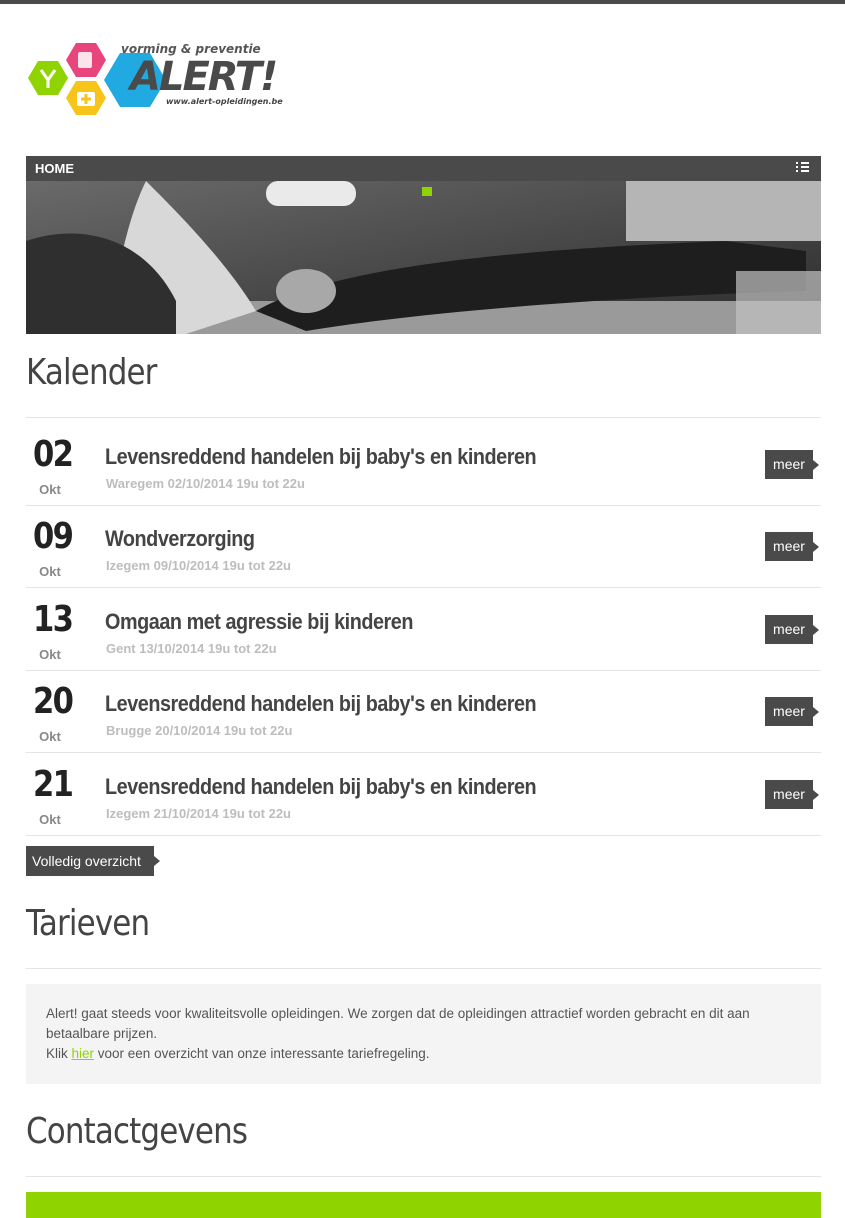 The width and height of the screenshot is (845, 1218). I want to click on event-day: 13, so click(53, 619).